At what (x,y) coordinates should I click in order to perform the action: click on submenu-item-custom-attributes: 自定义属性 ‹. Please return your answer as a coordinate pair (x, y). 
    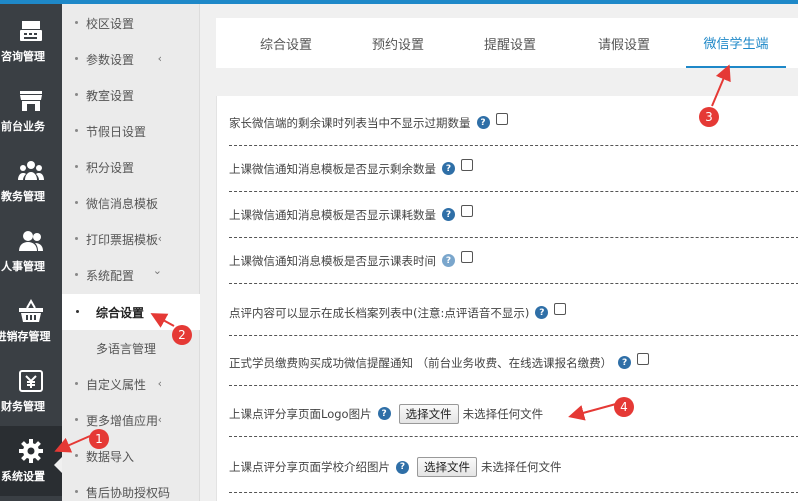
    Looking at the image, I should click on (131, 384).